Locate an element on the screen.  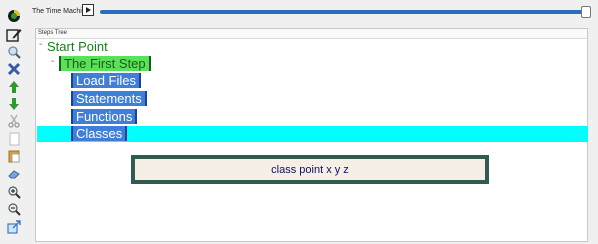
search-icon is located at coordinates (14, 52).